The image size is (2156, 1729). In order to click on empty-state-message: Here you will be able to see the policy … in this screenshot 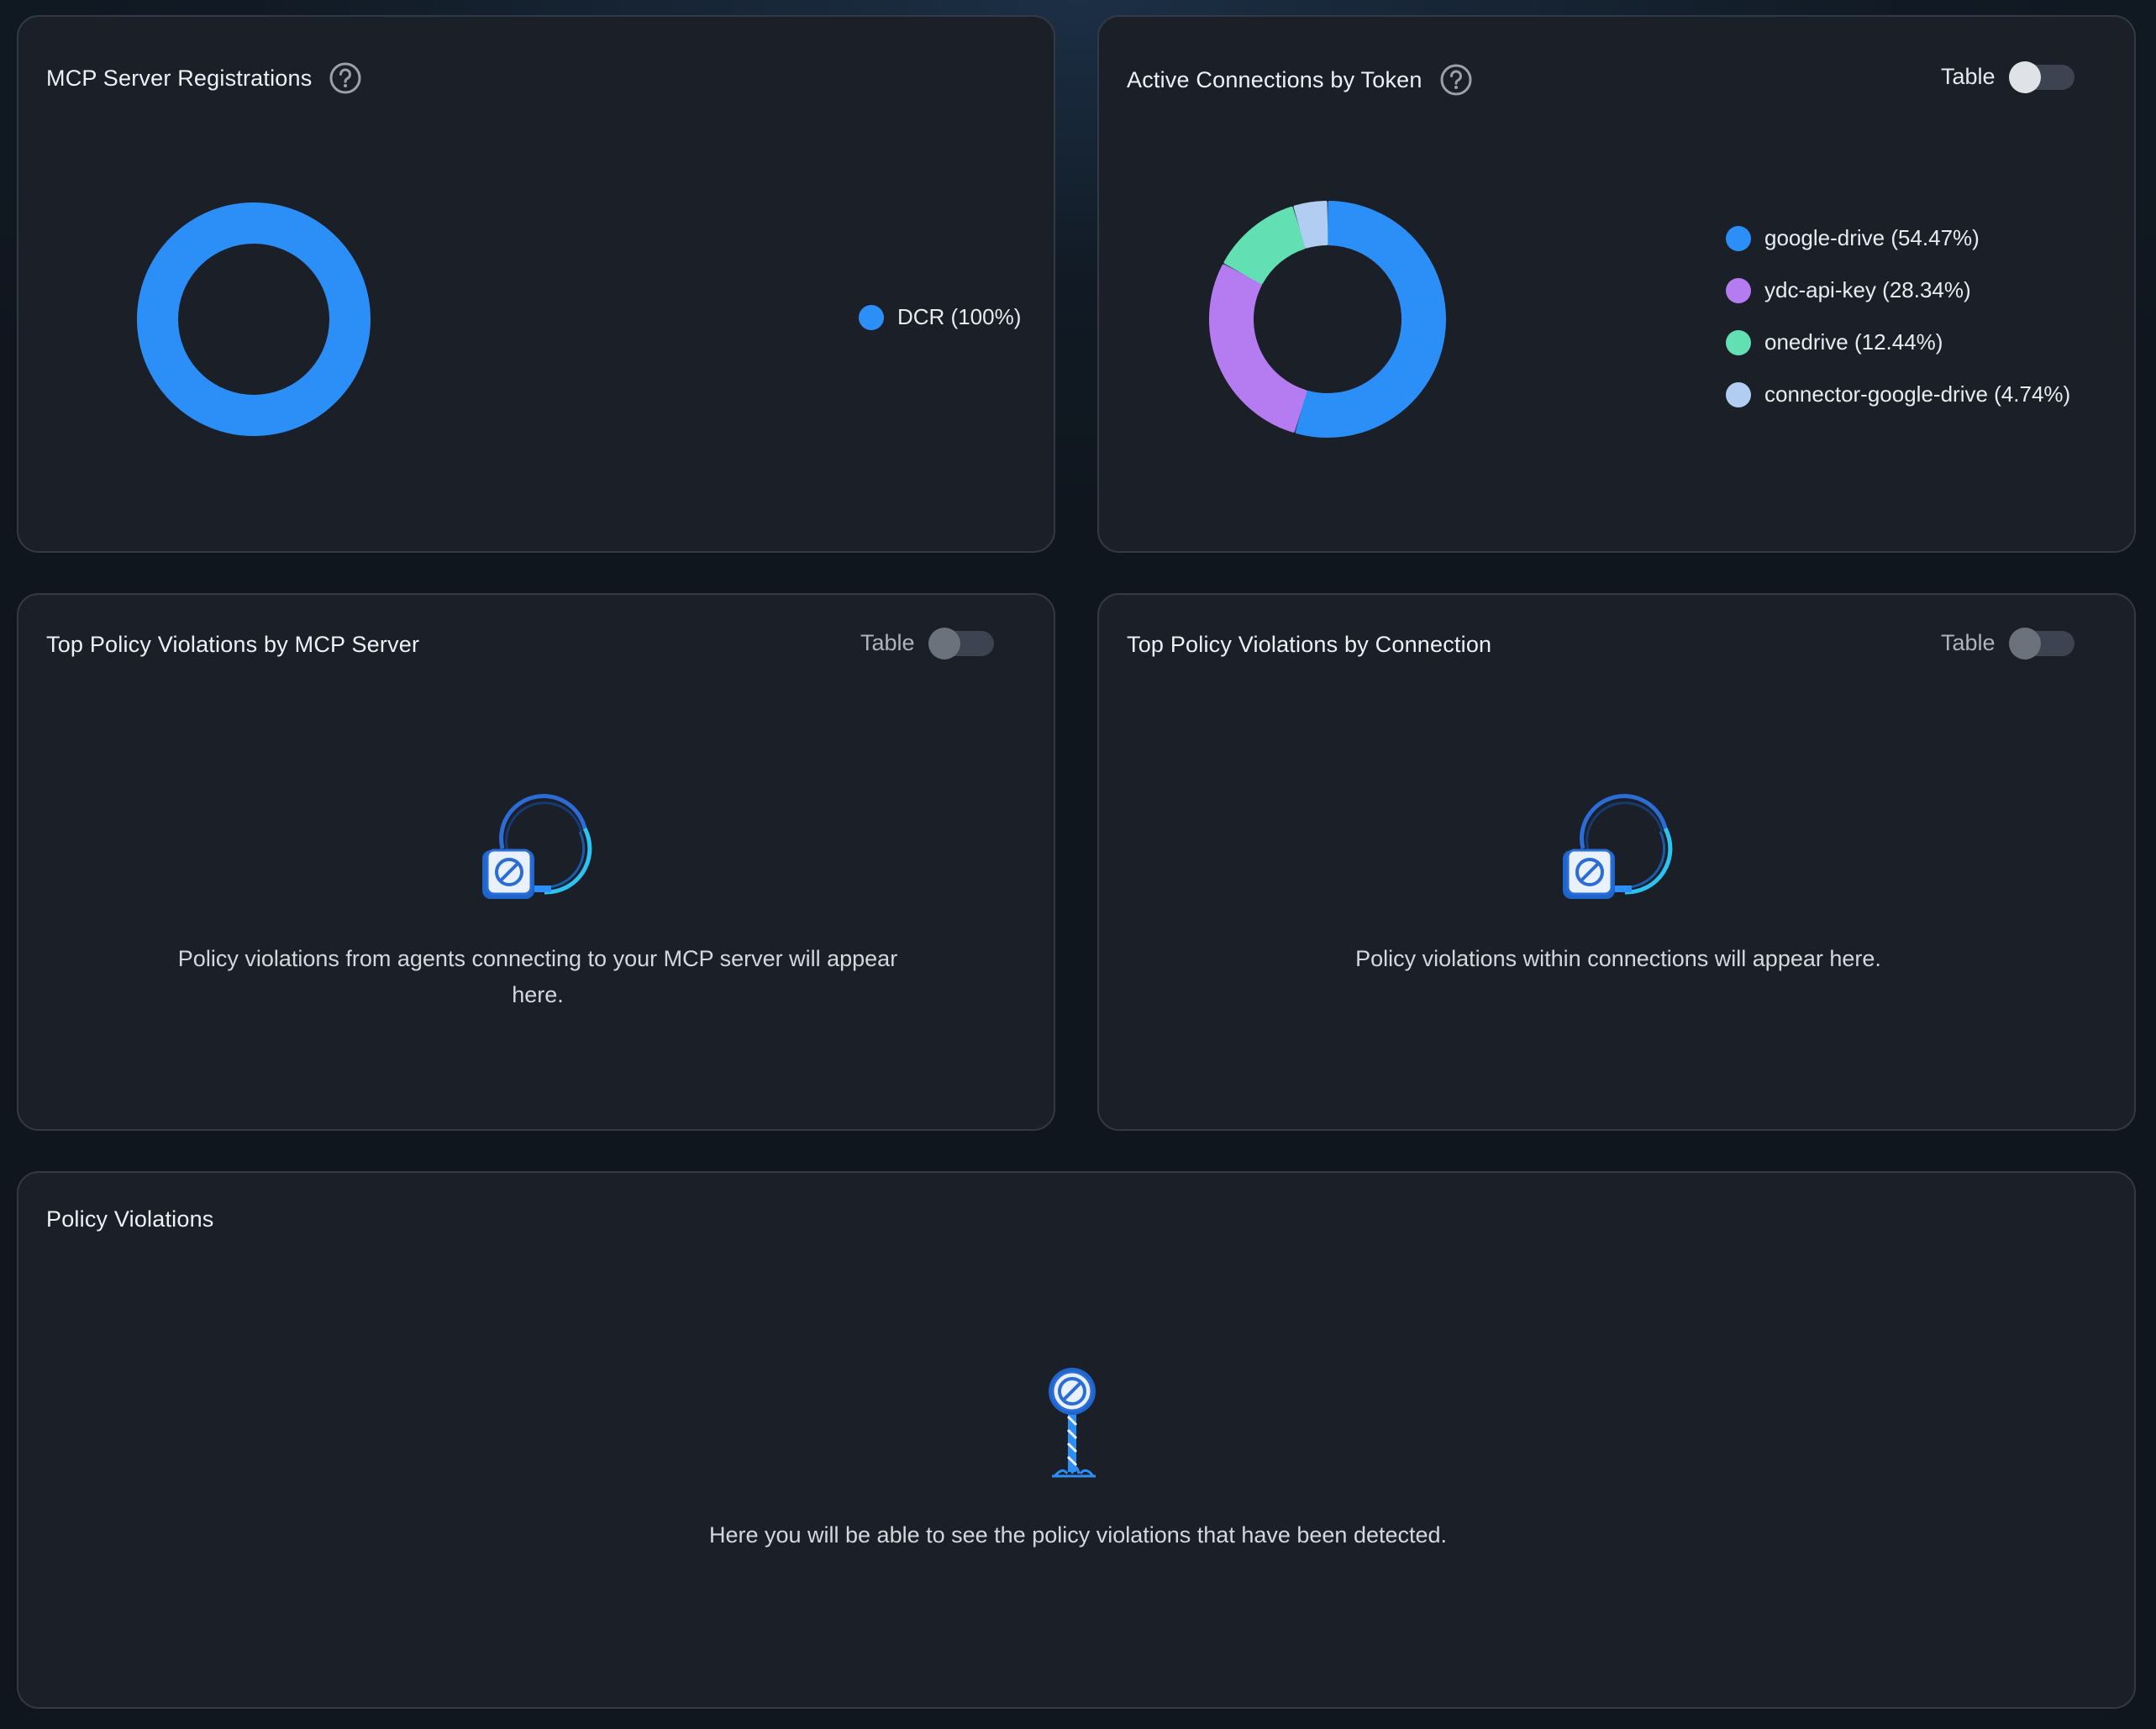, I will do `click(1078, 1535)`.